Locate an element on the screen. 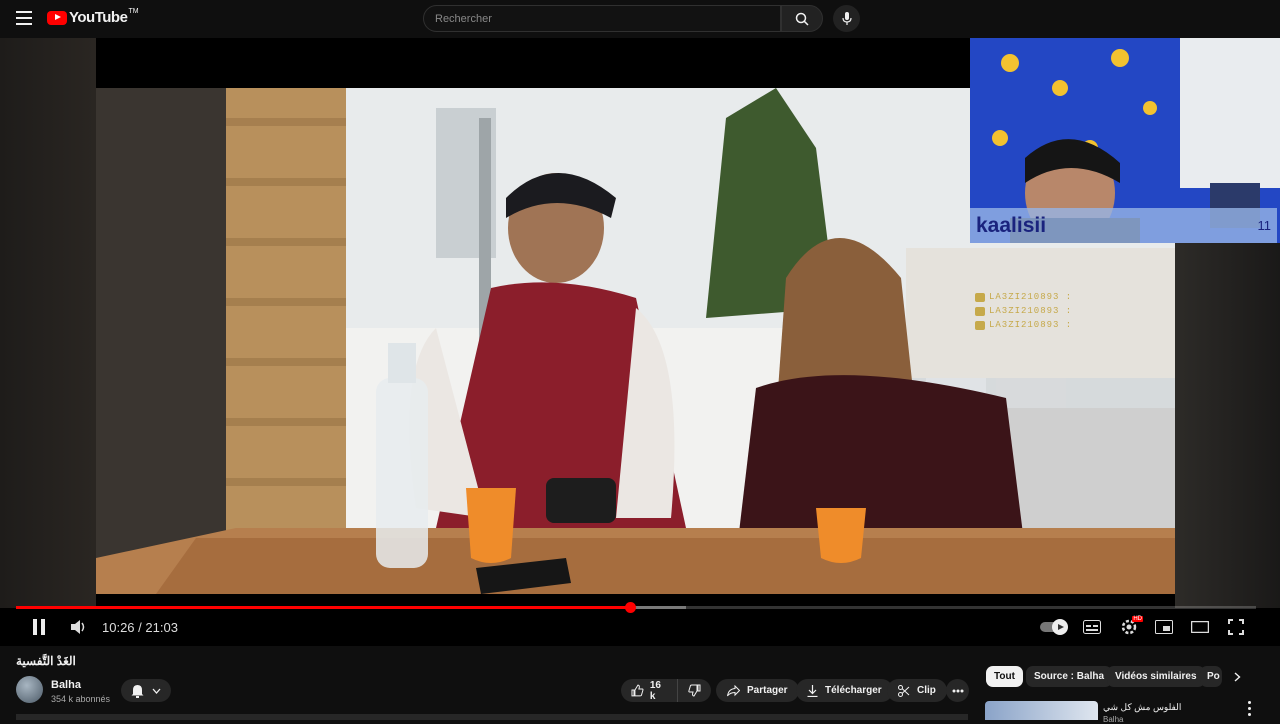 This screenshot has width=1280, height=724. download-button: Télécharger is located at coordinates (844, 690).